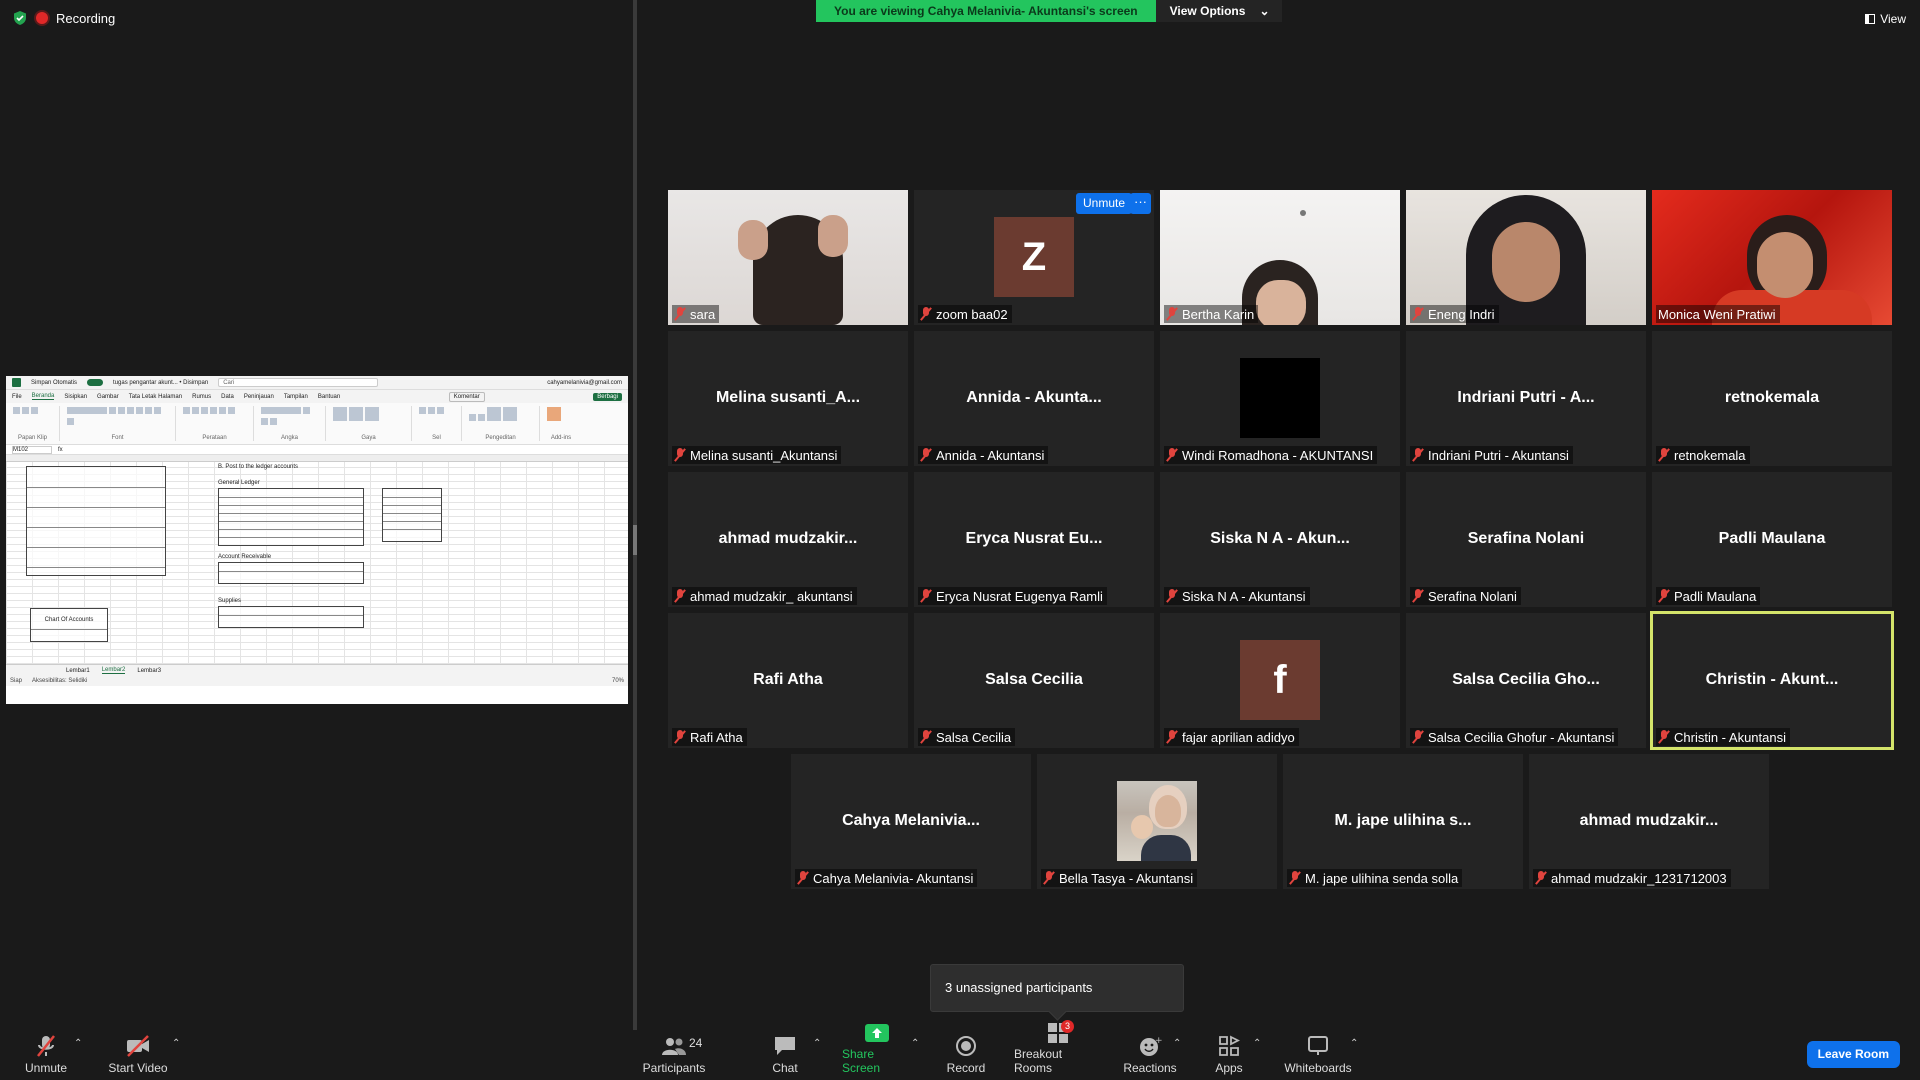 The height and width of the screenshot is (1080, 1920). What do you see at coordinates (817, 1043) in the screenshot?
I see `chat-options-caret-icon: ⌃` at bounding box center [817, 1043].